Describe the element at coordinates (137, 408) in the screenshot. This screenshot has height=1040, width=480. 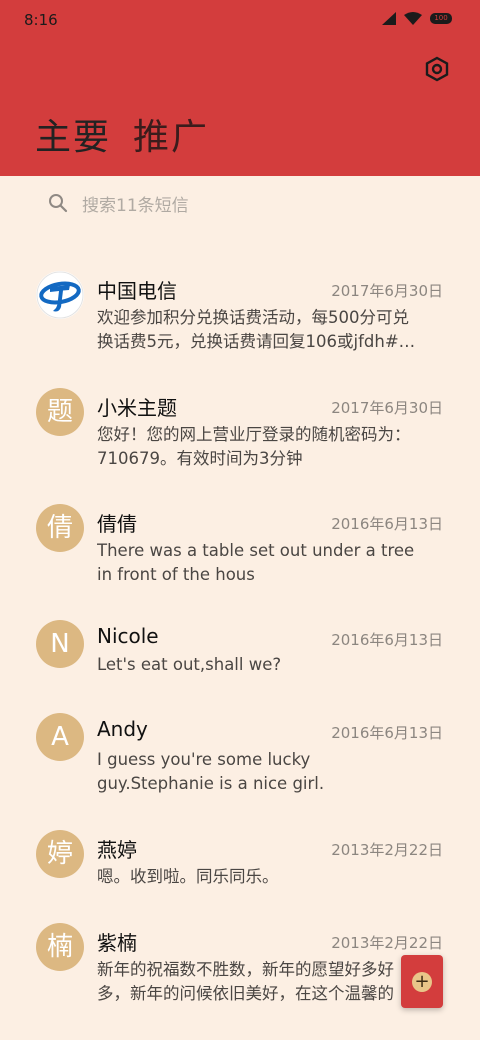
I see `sender-name: 小米主题` at that location.